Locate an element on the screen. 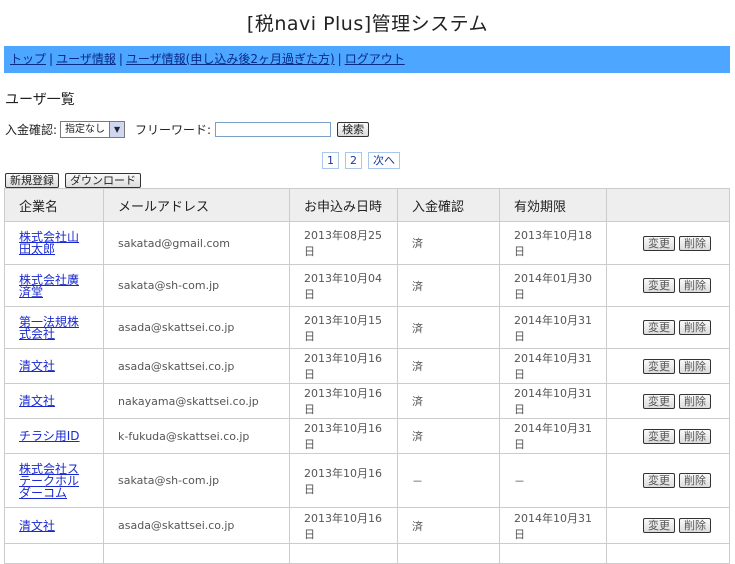 The height and width of the screenshot is (564, 735). column-header-applied: お申込み日時 is located at coordinates (343, 205).